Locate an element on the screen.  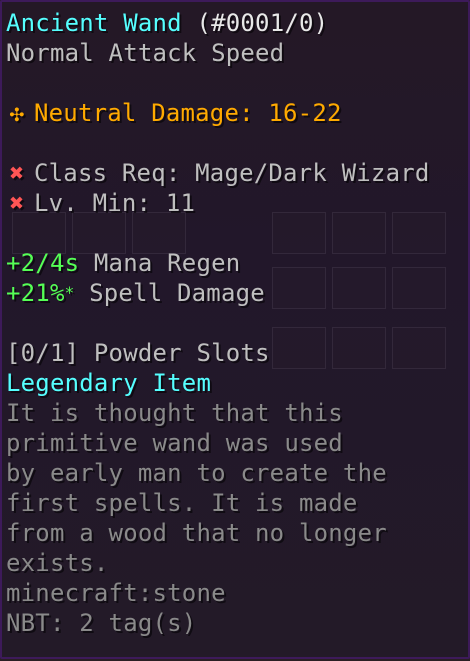
lore-line: It is thought that this is located at coordinates (174, 413).